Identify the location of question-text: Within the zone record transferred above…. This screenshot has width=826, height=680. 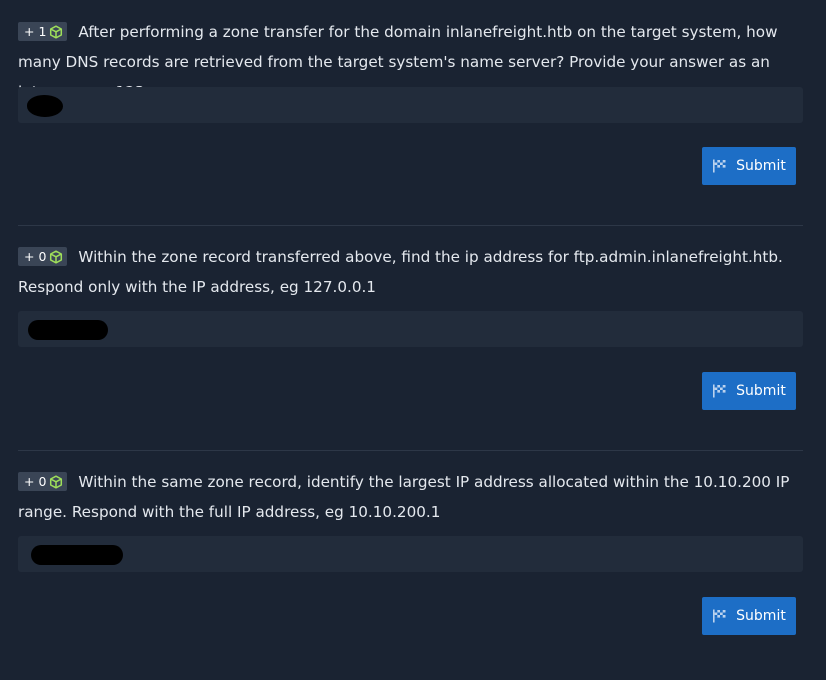
(400, 272).